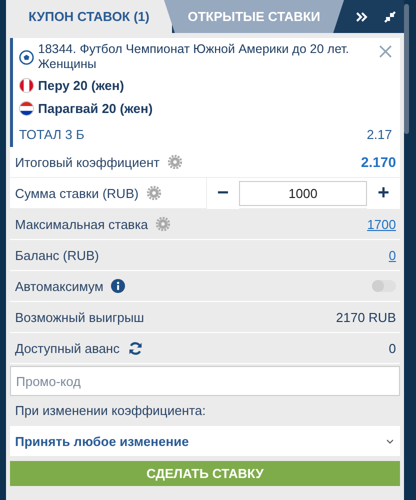  What do you see at coordinates (77, 193) in the screenshot?
I see `row-label: Сумма ставки (RUB)` at bounding box center [77, 193].